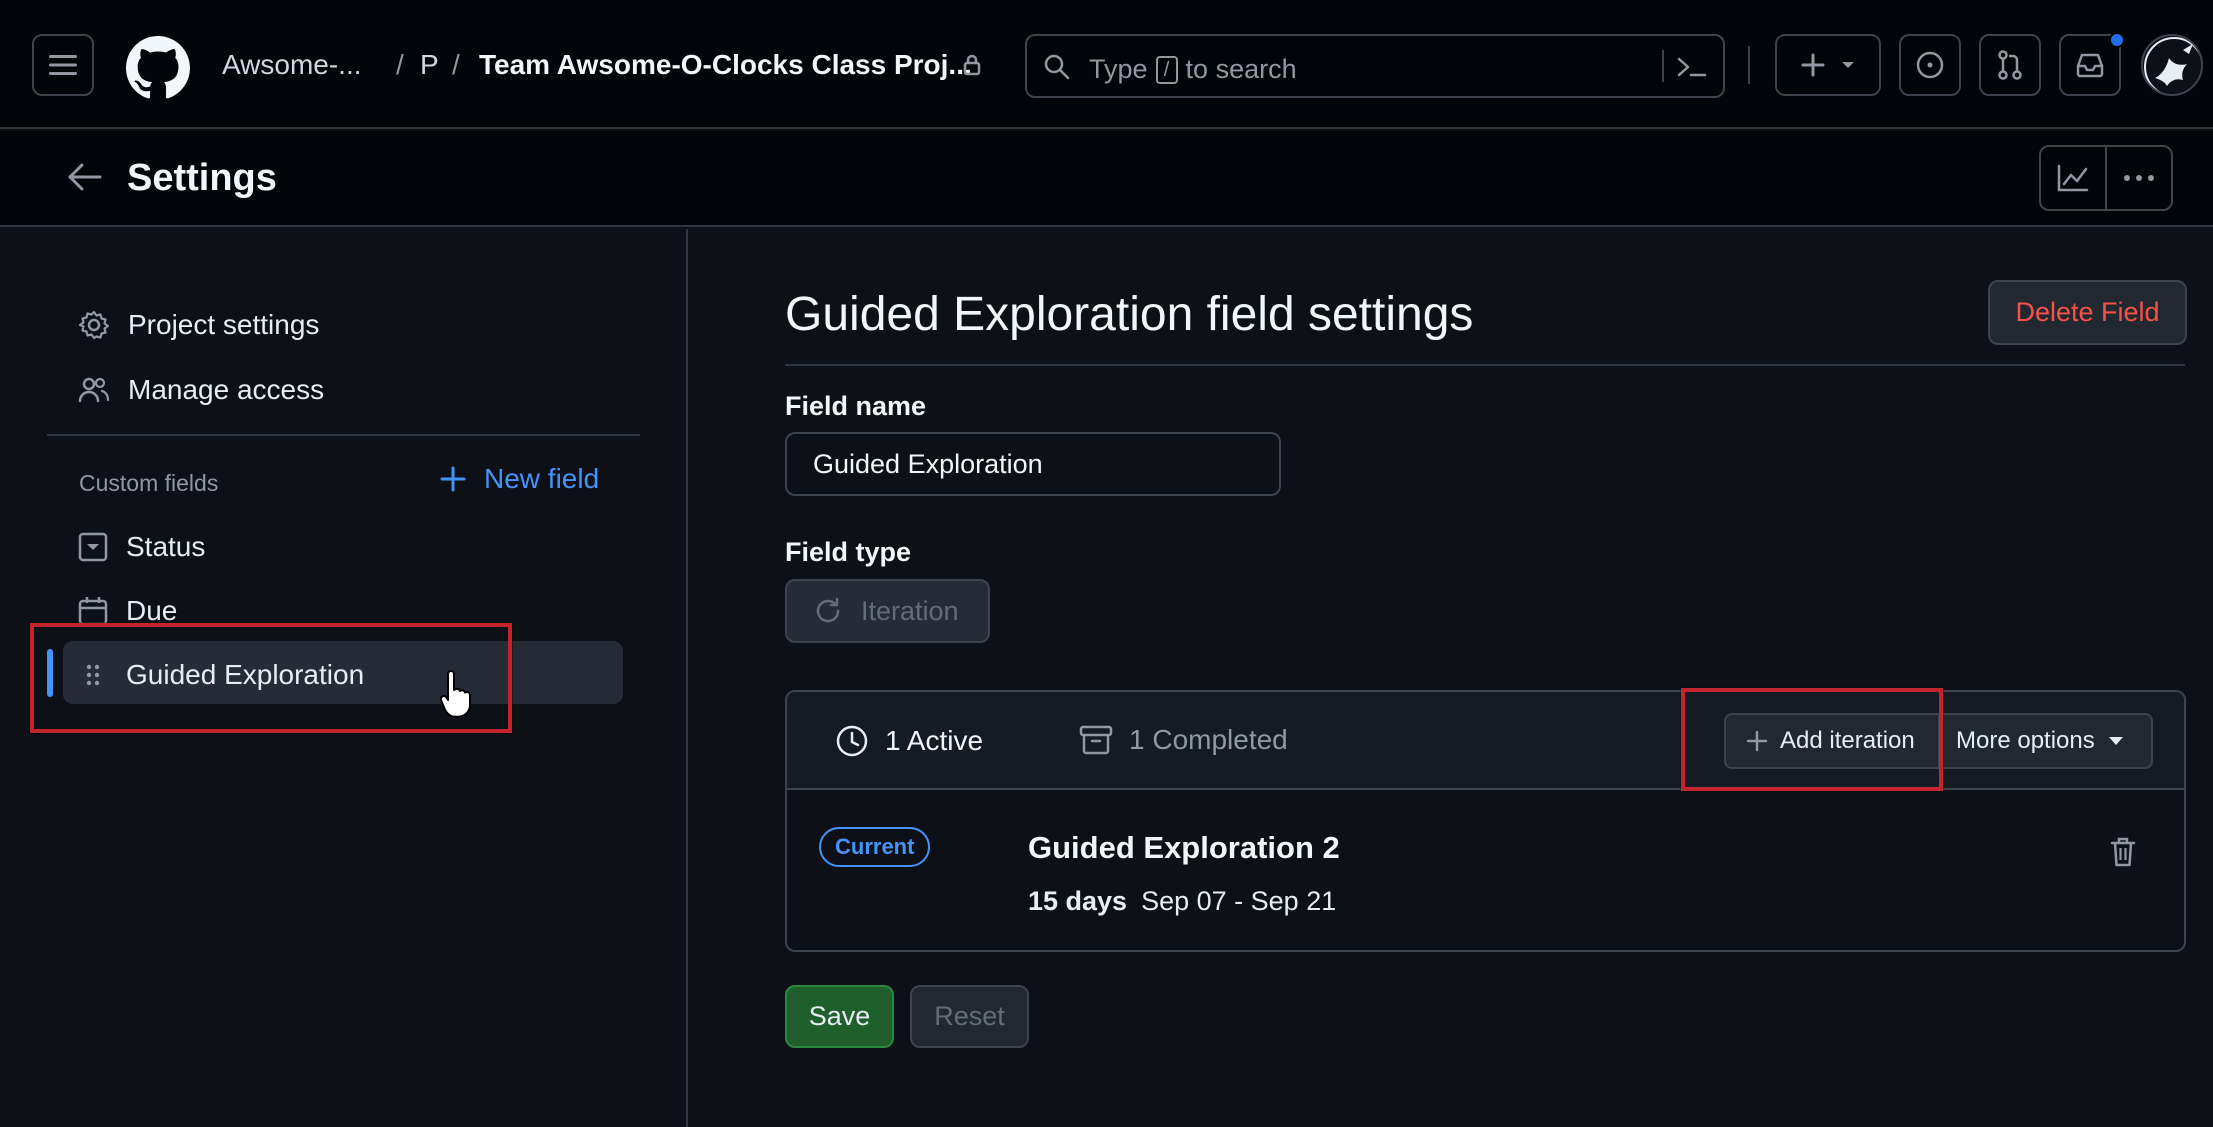  What do you see at coordinates (85, 177) in the screenshot?
I see `arrow-left-icon` at bounding box center [85, 177].